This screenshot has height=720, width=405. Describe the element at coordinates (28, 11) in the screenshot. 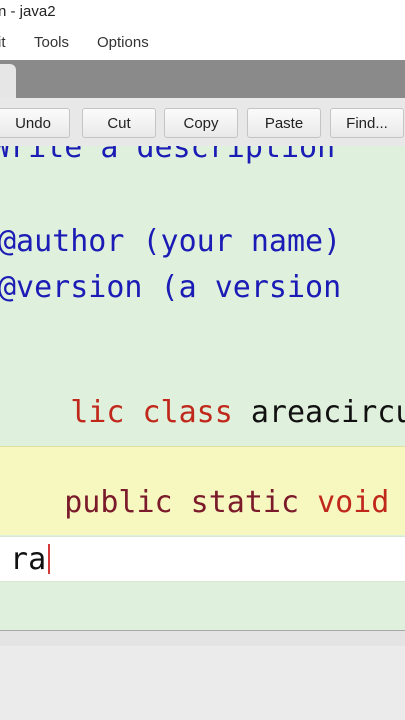

I see `window-title: n - java2` at that location.